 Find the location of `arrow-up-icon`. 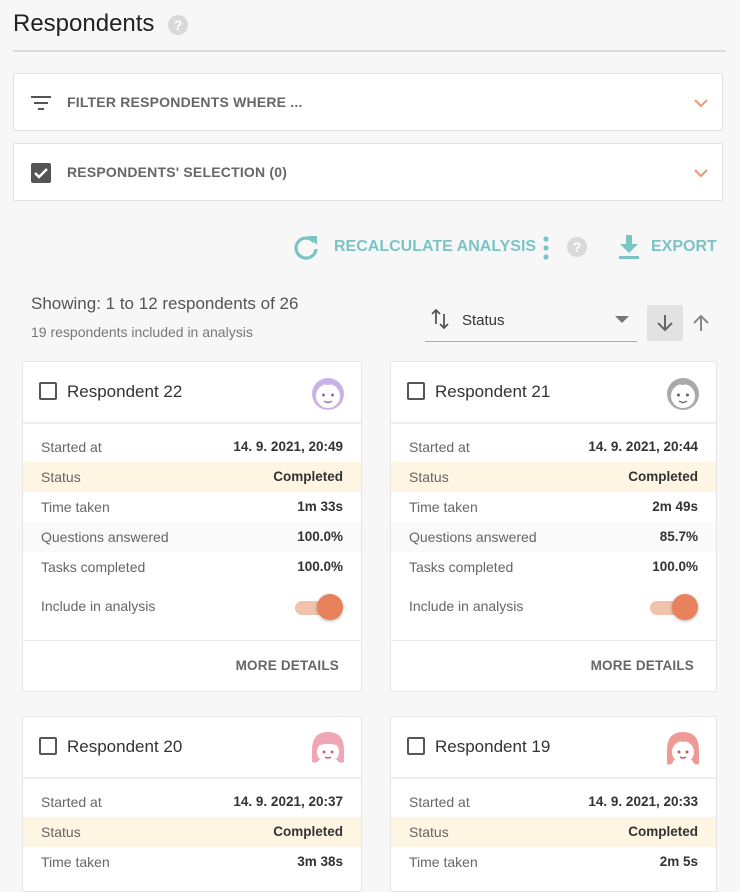

arrow-up-icon is located at coordinates (701, 322).